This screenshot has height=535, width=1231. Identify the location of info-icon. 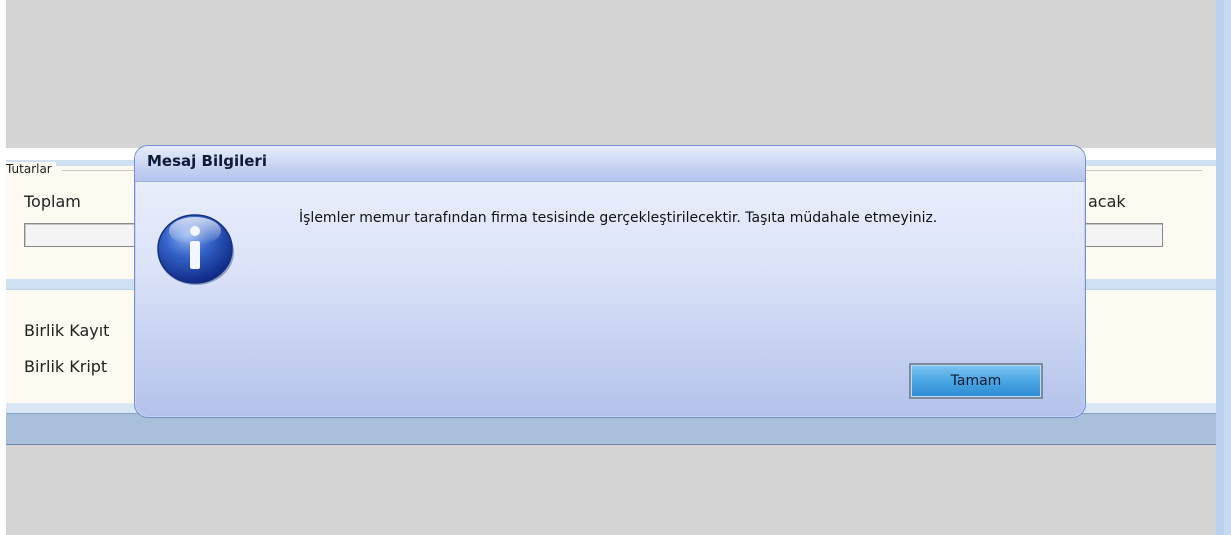
(195, 249).